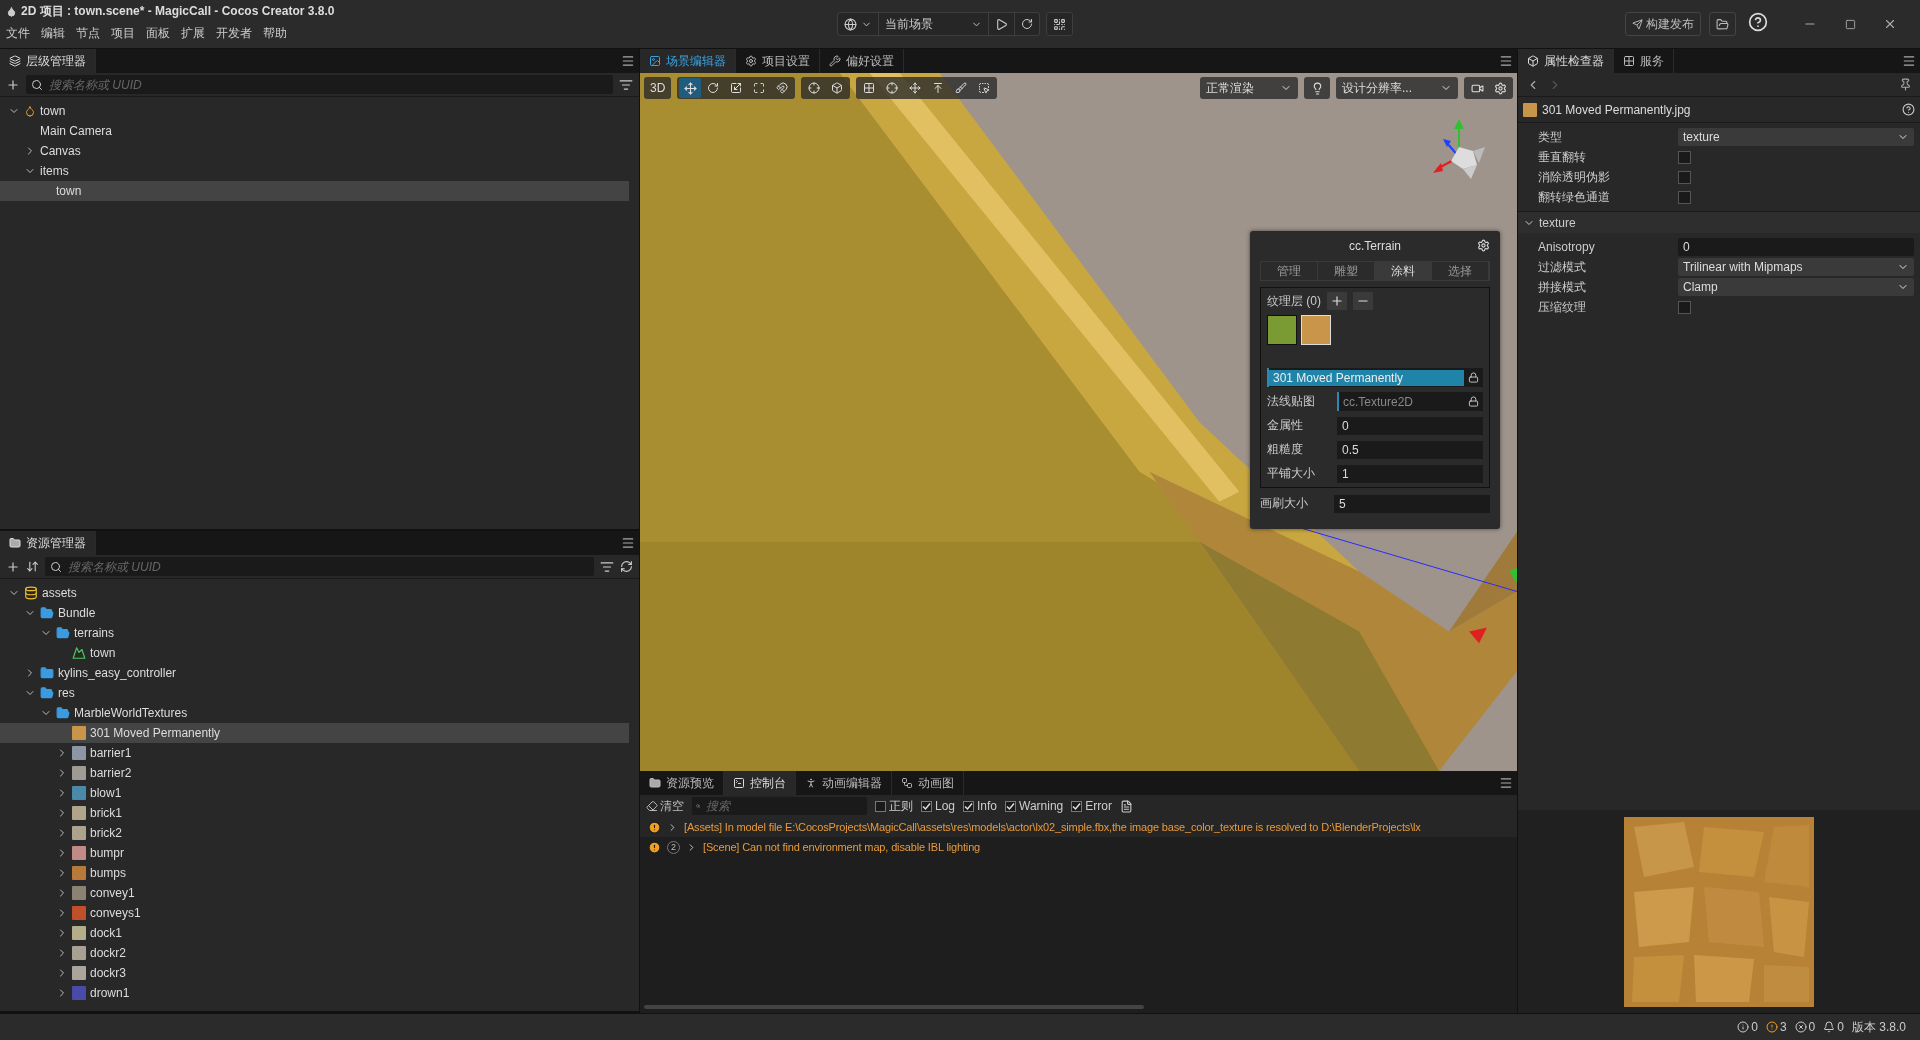 Image resolution: width=1920 pixels, height=1040 pixels. Describe the element at coordinates (1663, 24) in the screenshot. I see `build-button: 构建发布` at that location.